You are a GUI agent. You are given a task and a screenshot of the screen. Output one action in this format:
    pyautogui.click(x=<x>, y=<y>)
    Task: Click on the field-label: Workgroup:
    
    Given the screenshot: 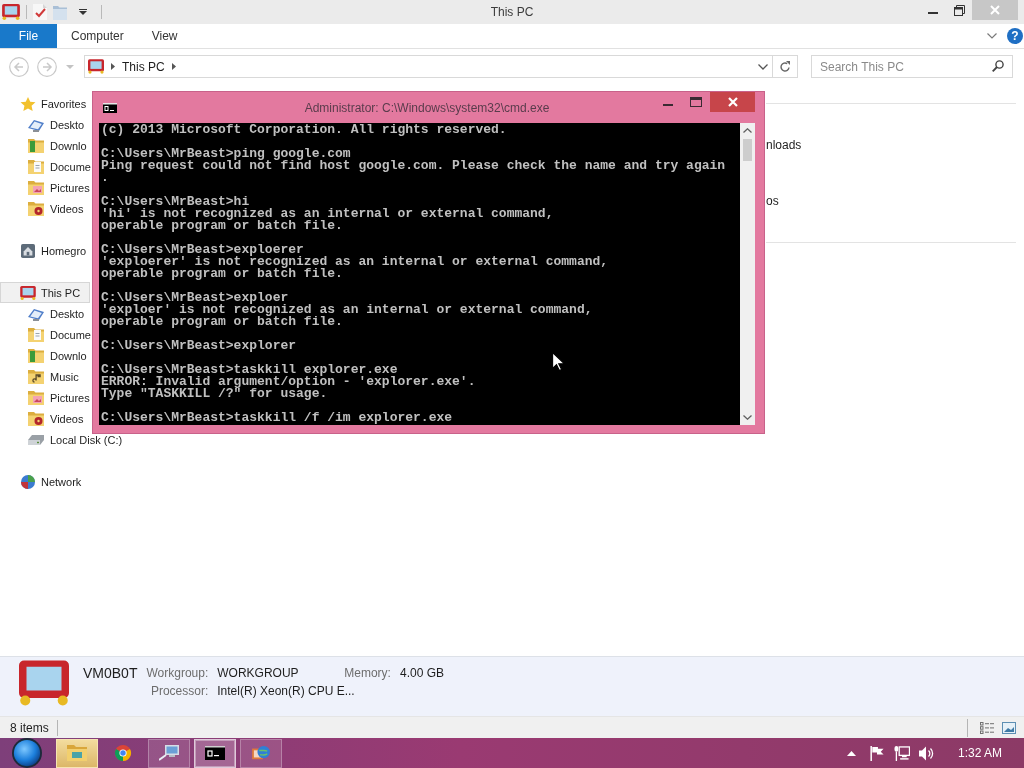 What is the action you would take?
    pyautogui.click(x=177, y=673)
    